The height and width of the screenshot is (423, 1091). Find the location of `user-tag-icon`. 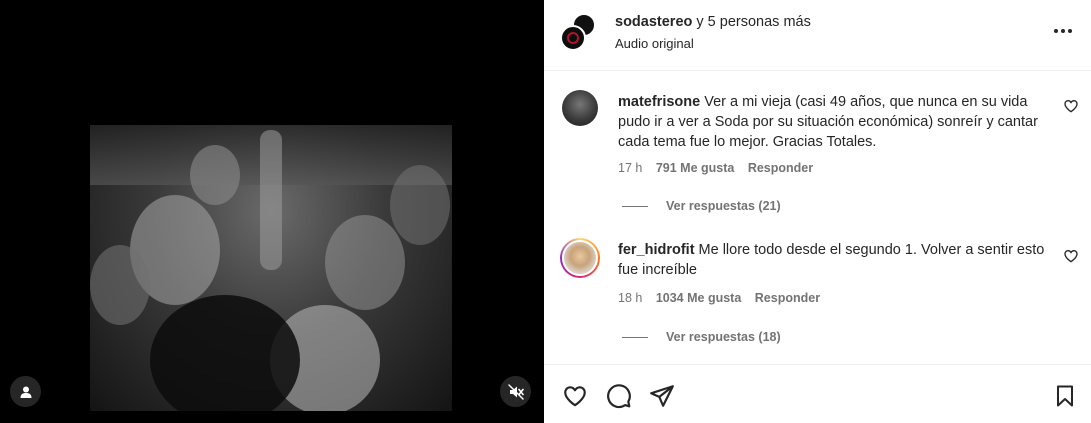

user-tag-icon is located at coordinates (25, 392).